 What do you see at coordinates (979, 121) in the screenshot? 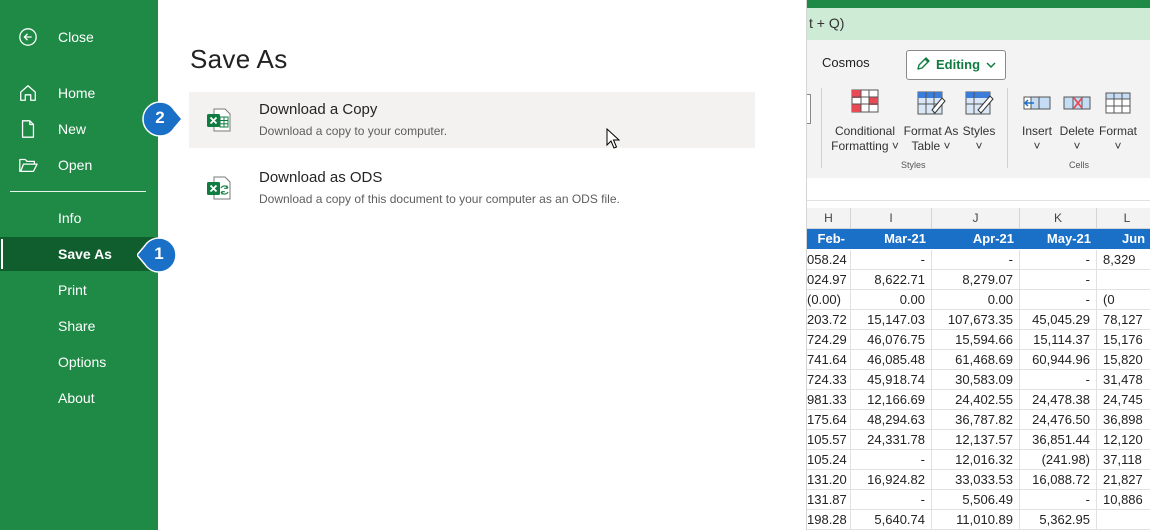
I see `cell-styles-button: Styles ˅` at bounding box center [979, 121].